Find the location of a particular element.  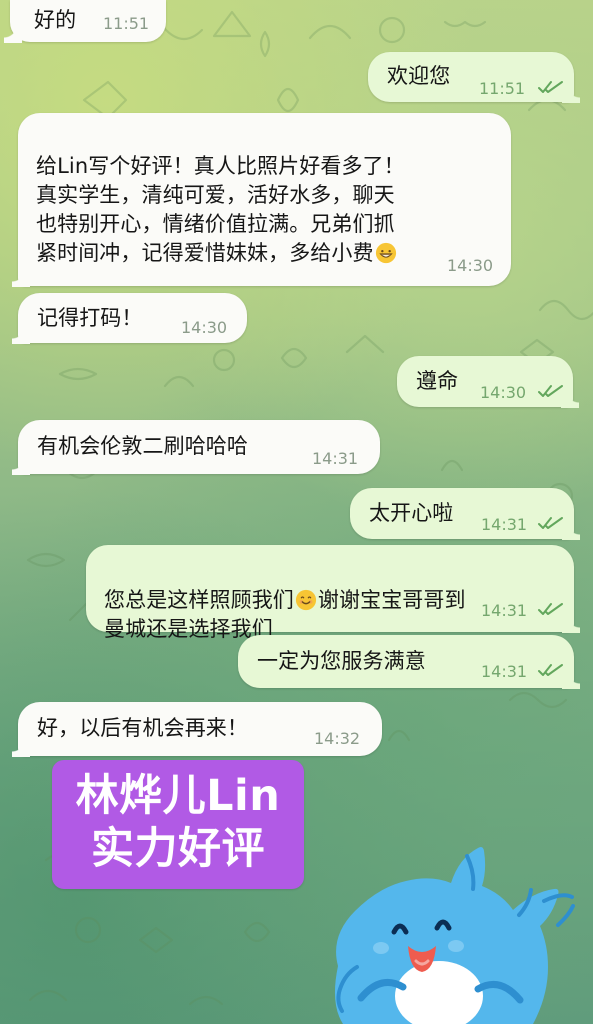

promo-line-2: 实力好评 is located at coordinates (178, 849).